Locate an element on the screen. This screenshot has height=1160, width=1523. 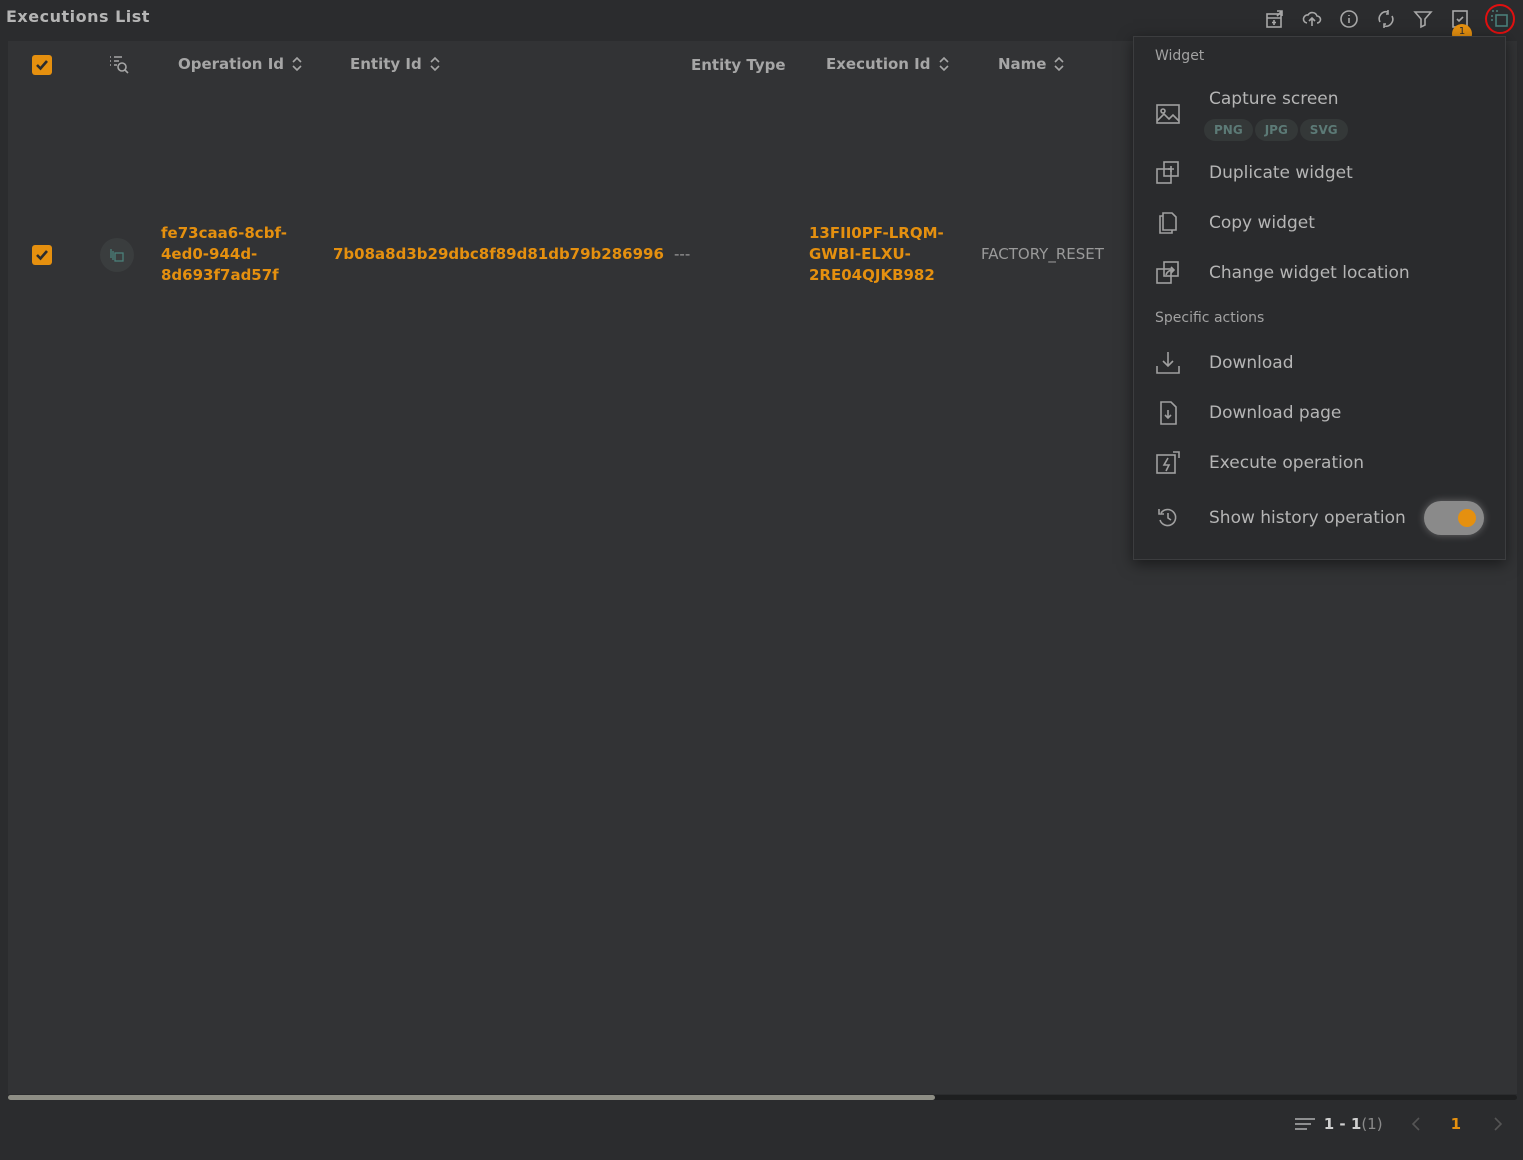
widget-menu-icon is located at coordinates (1500, 19).